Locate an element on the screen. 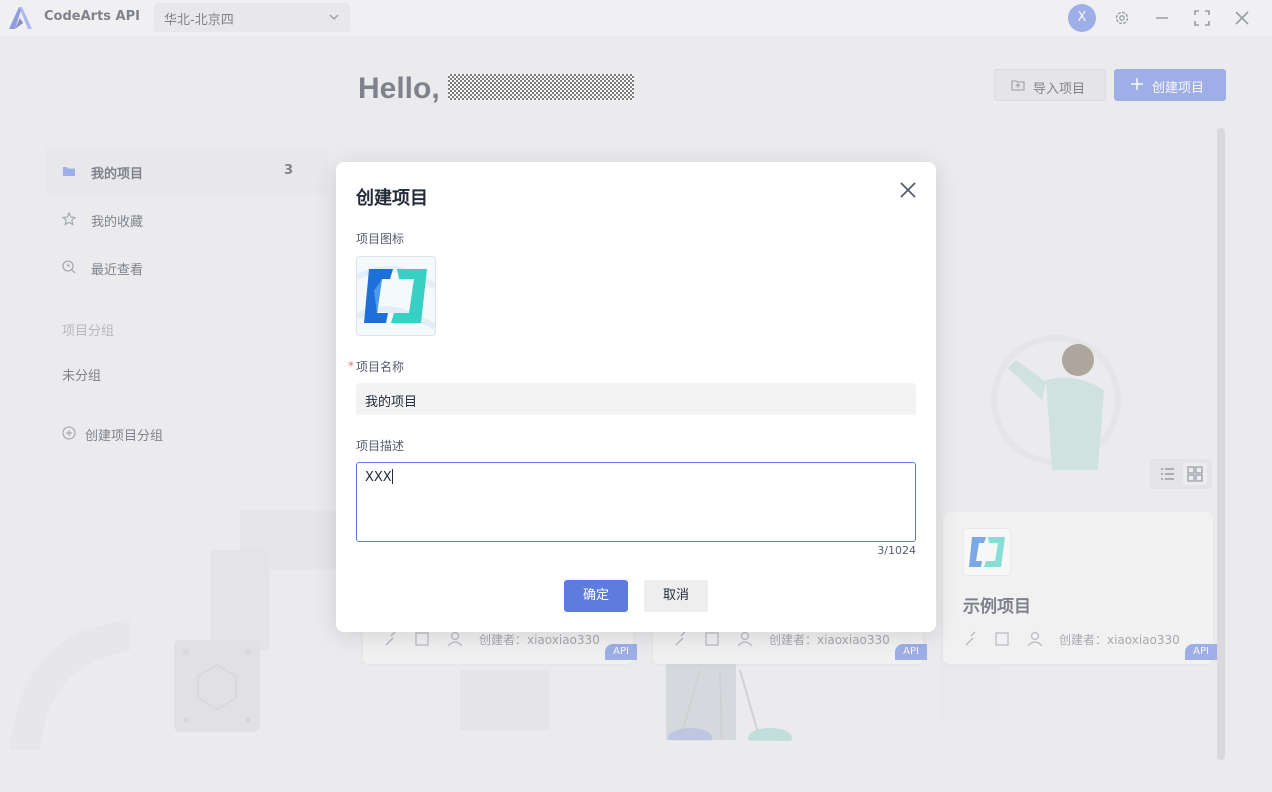 The height and width of the screenshot is (792, 1272). project-icon-picker is located at coordinates (396, 296).